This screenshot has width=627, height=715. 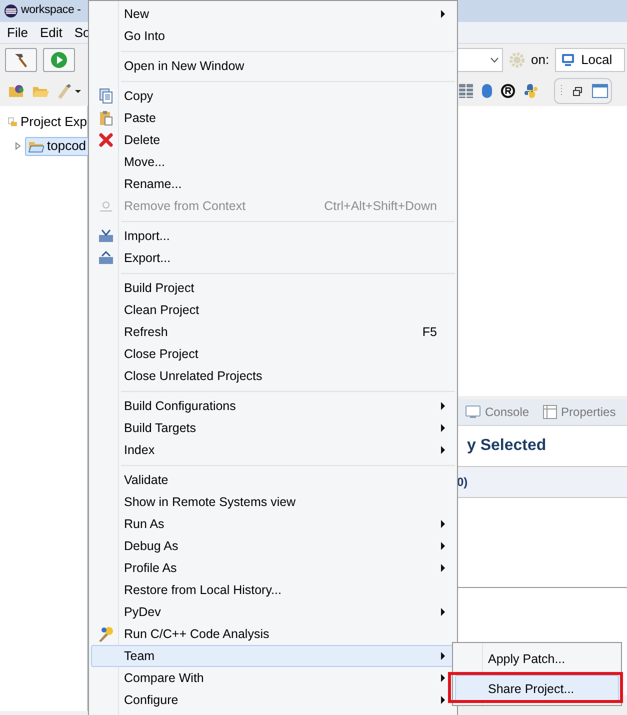 What do you see at coordinates (497, 412) in the screenshot?
I see `view-tab: Console` at bounding box center [497, 412].